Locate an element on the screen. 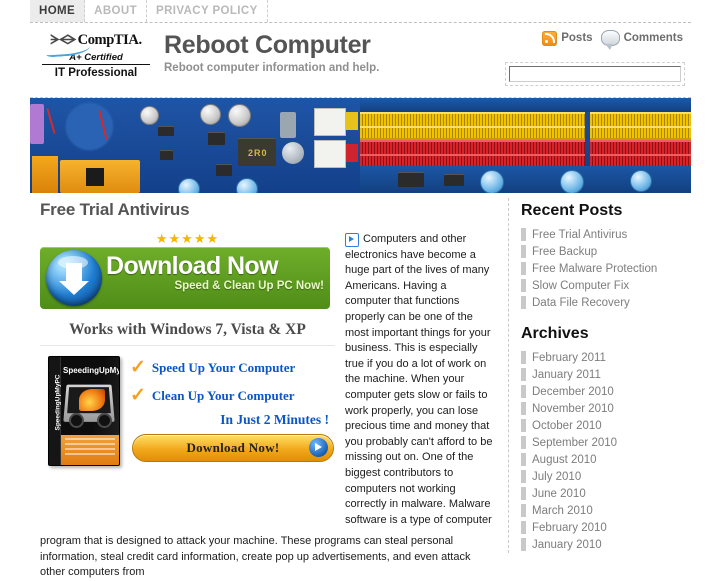  archive-link: June 2010 is located at coordinates (559, 494).